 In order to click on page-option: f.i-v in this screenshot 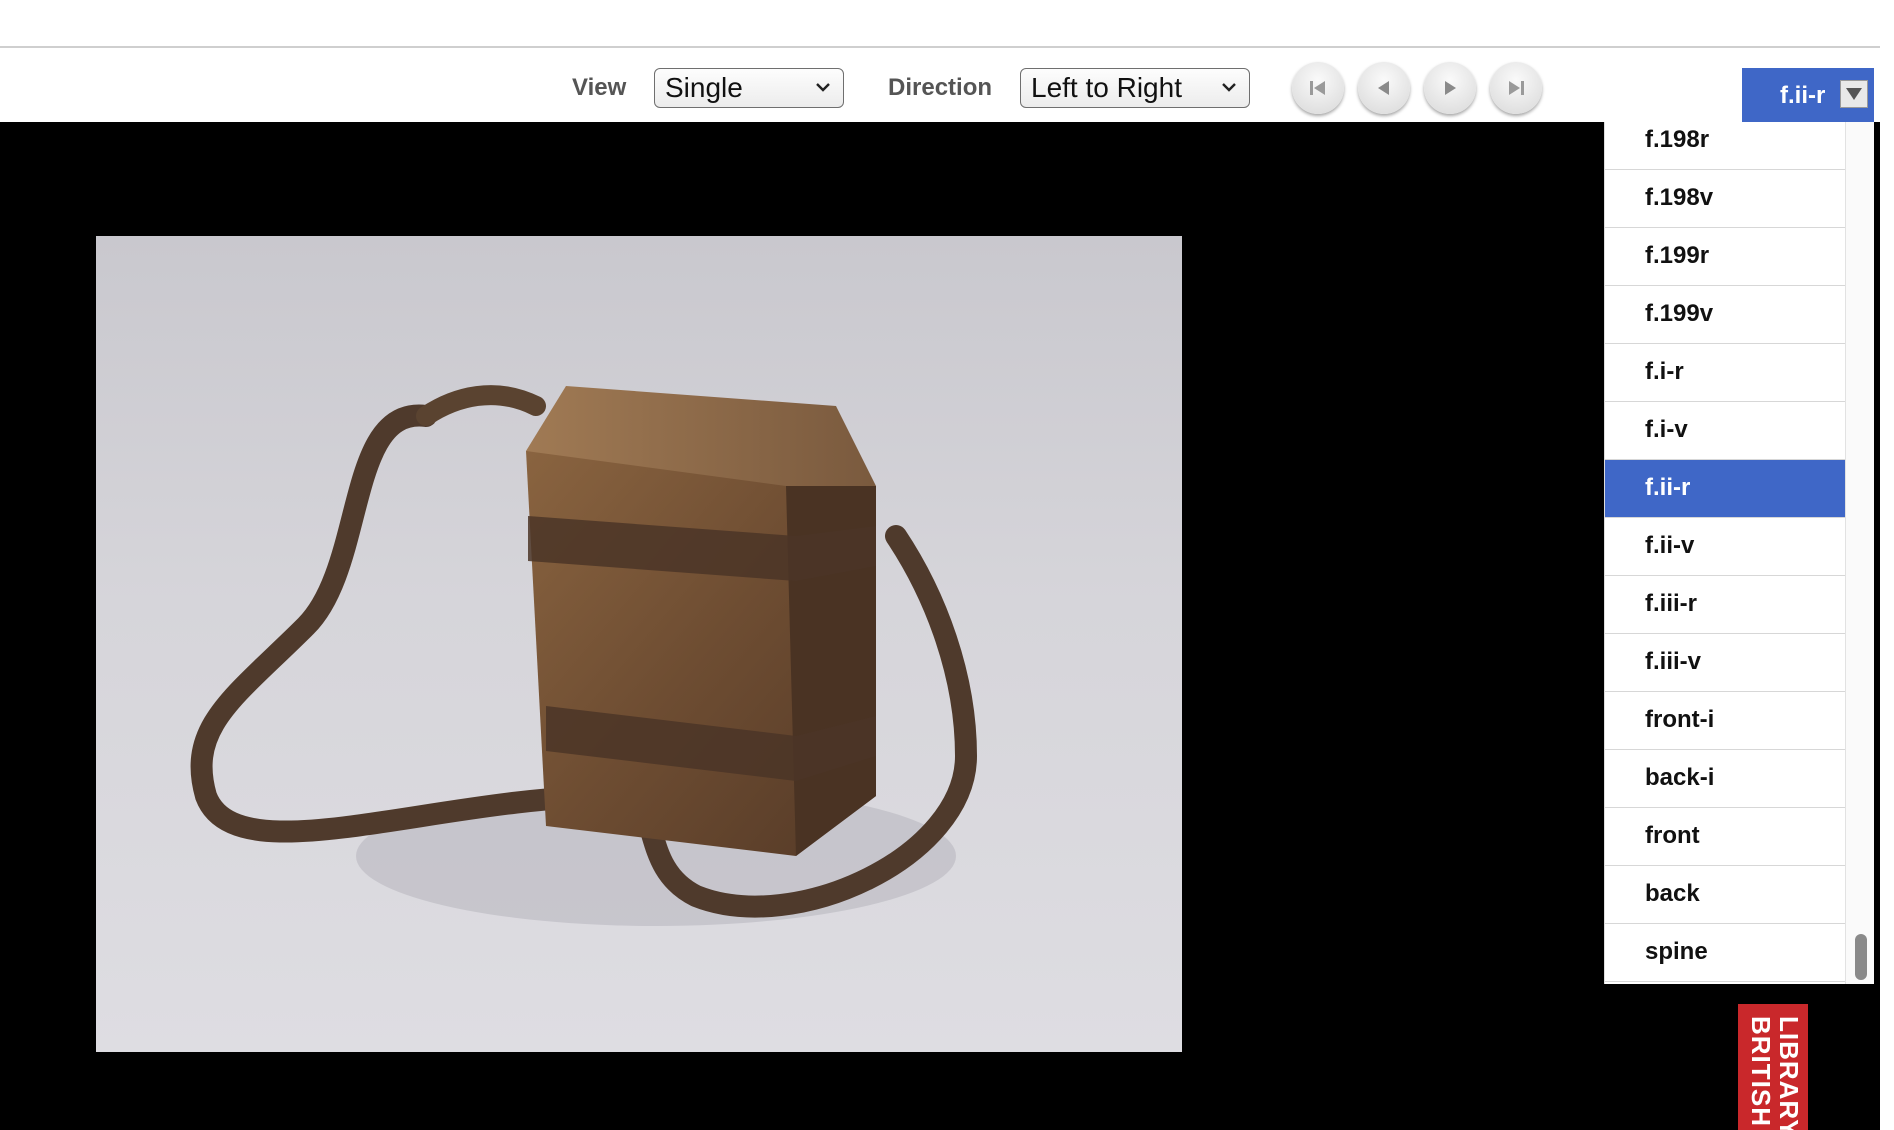, I will do `click(1725, 431)`.